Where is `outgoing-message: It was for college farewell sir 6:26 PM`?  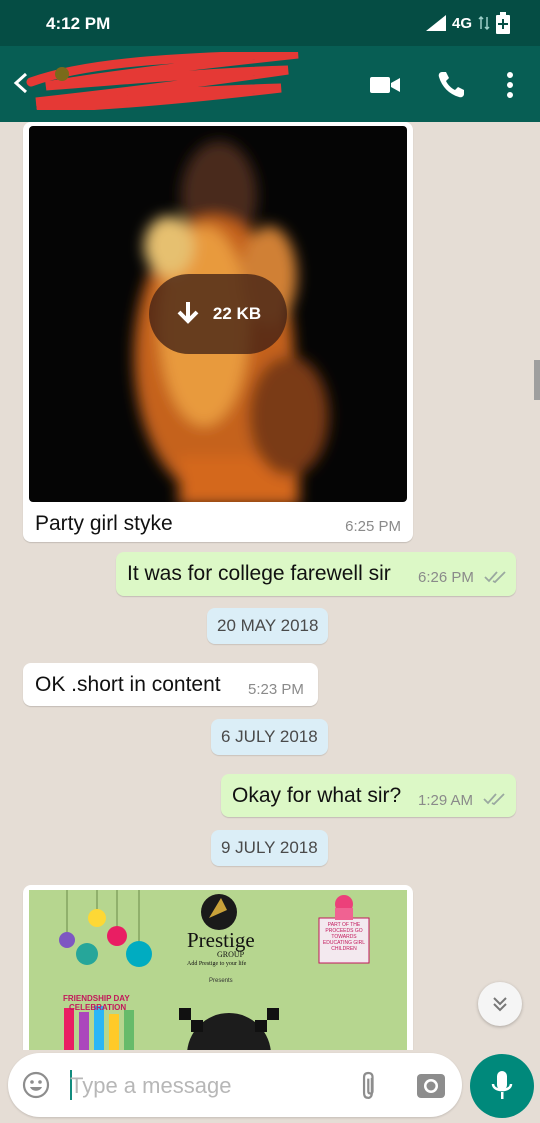
outgoing-message: It was for college farewell sir 6:26 PM is located at coordinates (316, 574).